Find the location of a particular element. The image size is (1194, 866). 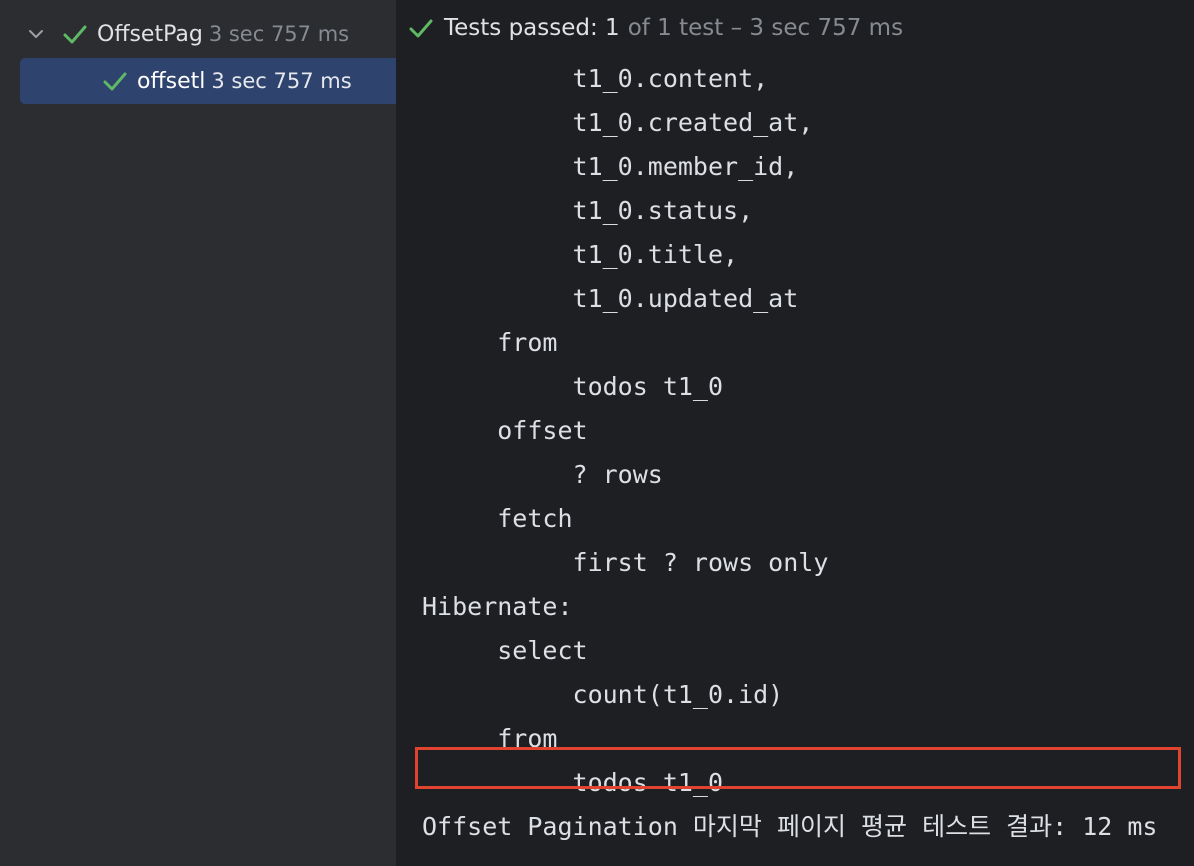

test-tree-root-item: OffsetPag 3 sec 757 ms is located at coordinates (198, 34).